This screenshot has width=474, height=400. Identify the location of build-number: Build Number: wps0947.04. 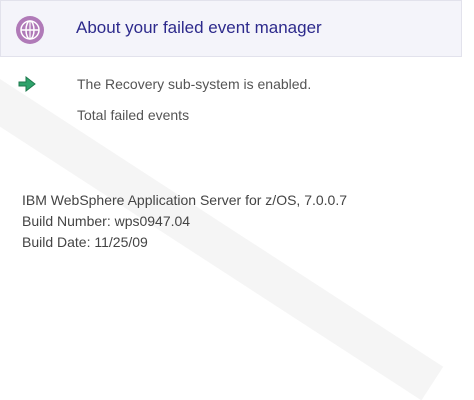
(106, 221).